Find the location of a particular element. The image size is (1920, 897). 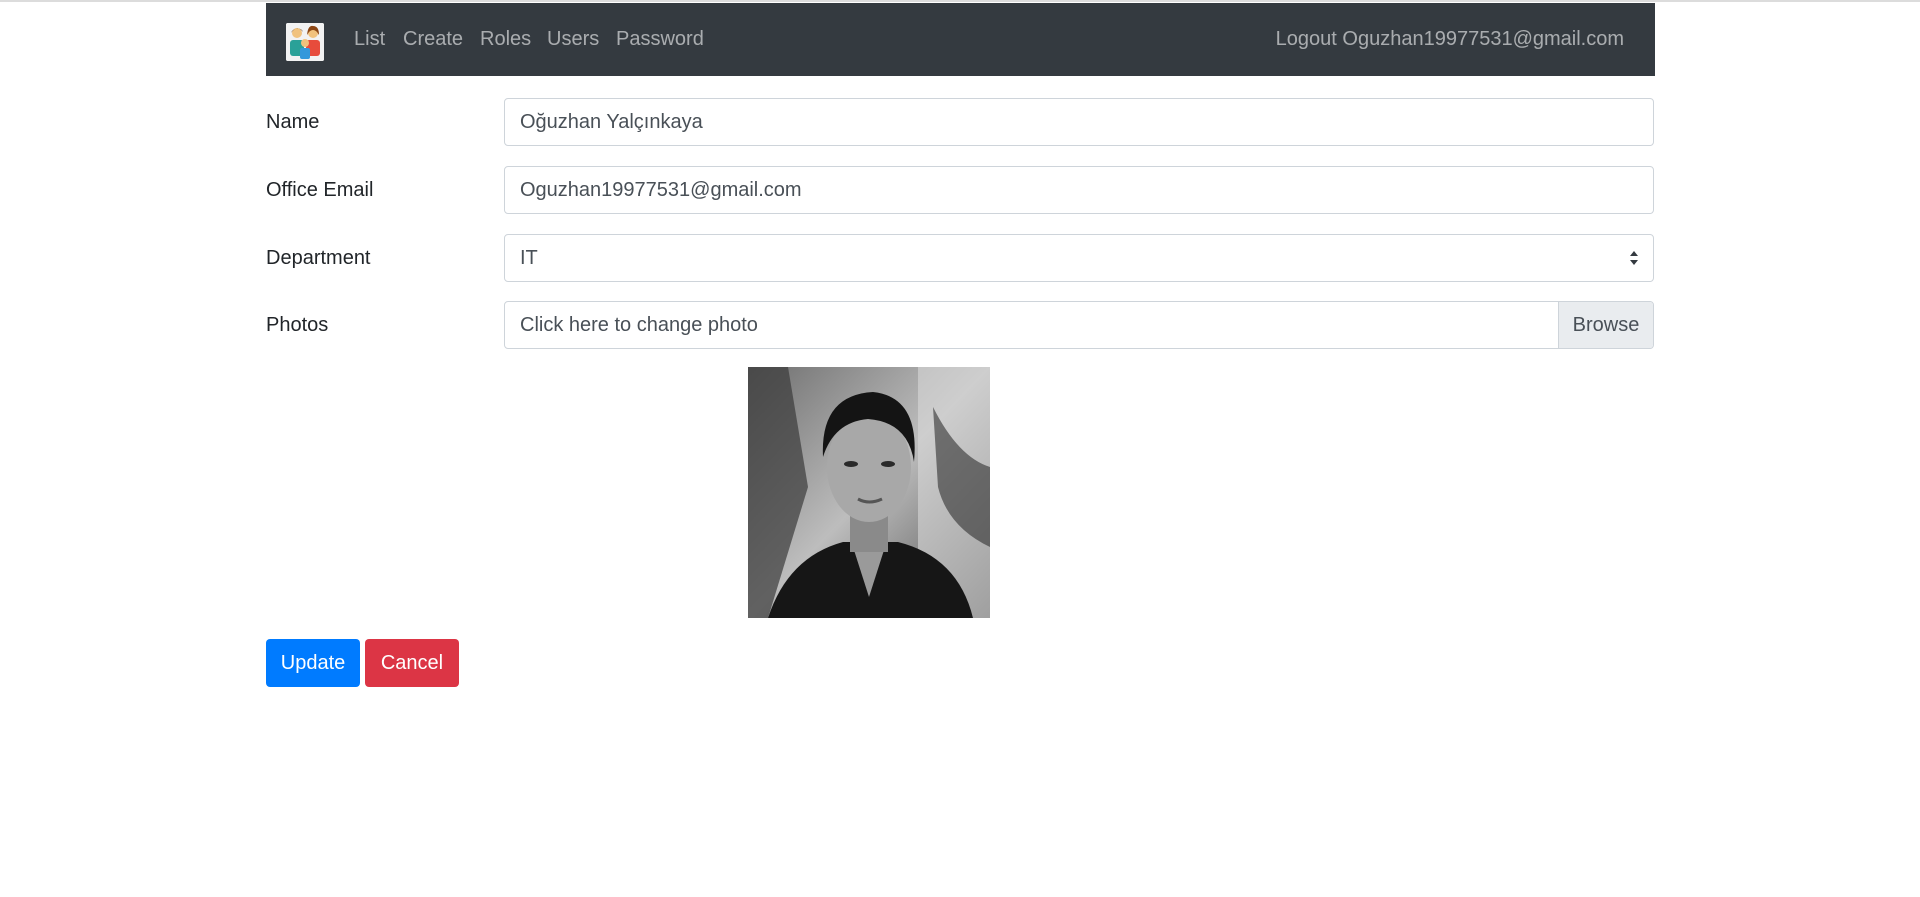

photos-label: Photos is located at coordinates (297, 325).